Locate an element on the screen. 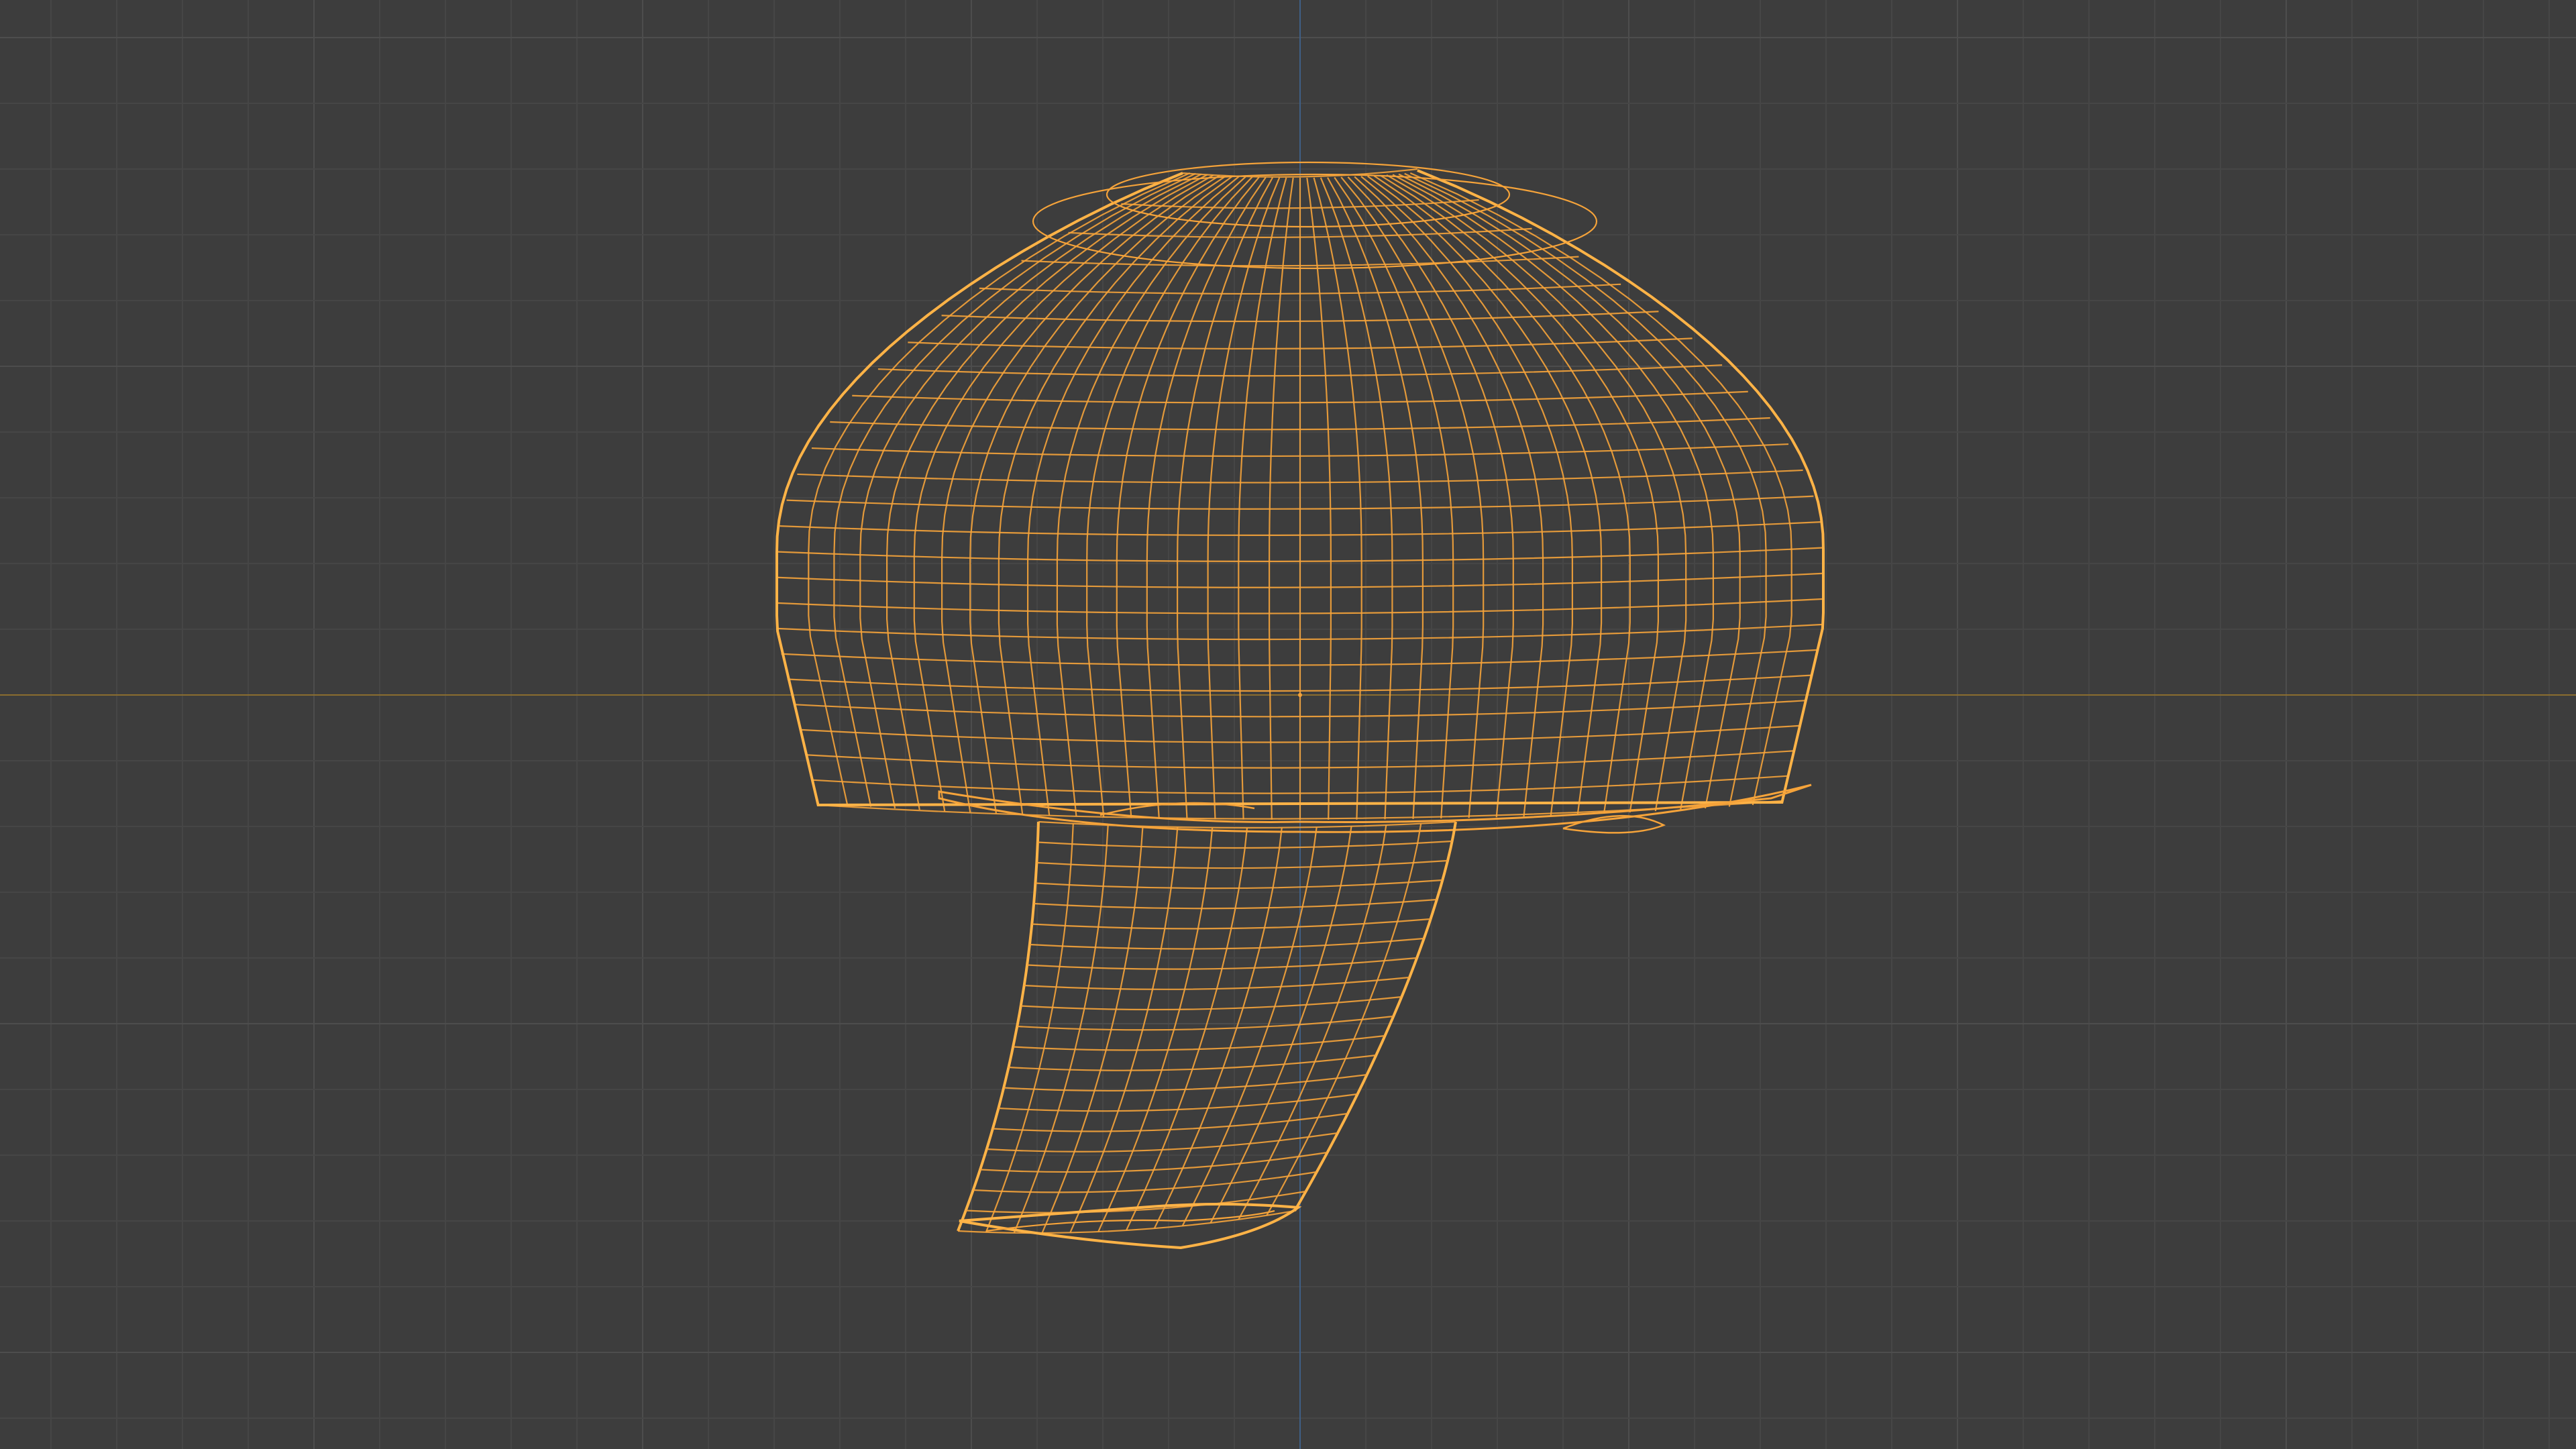 This screenshot has height=1449, width=2576. cap-top-pole-loop is located at coordinates (1315, 221).